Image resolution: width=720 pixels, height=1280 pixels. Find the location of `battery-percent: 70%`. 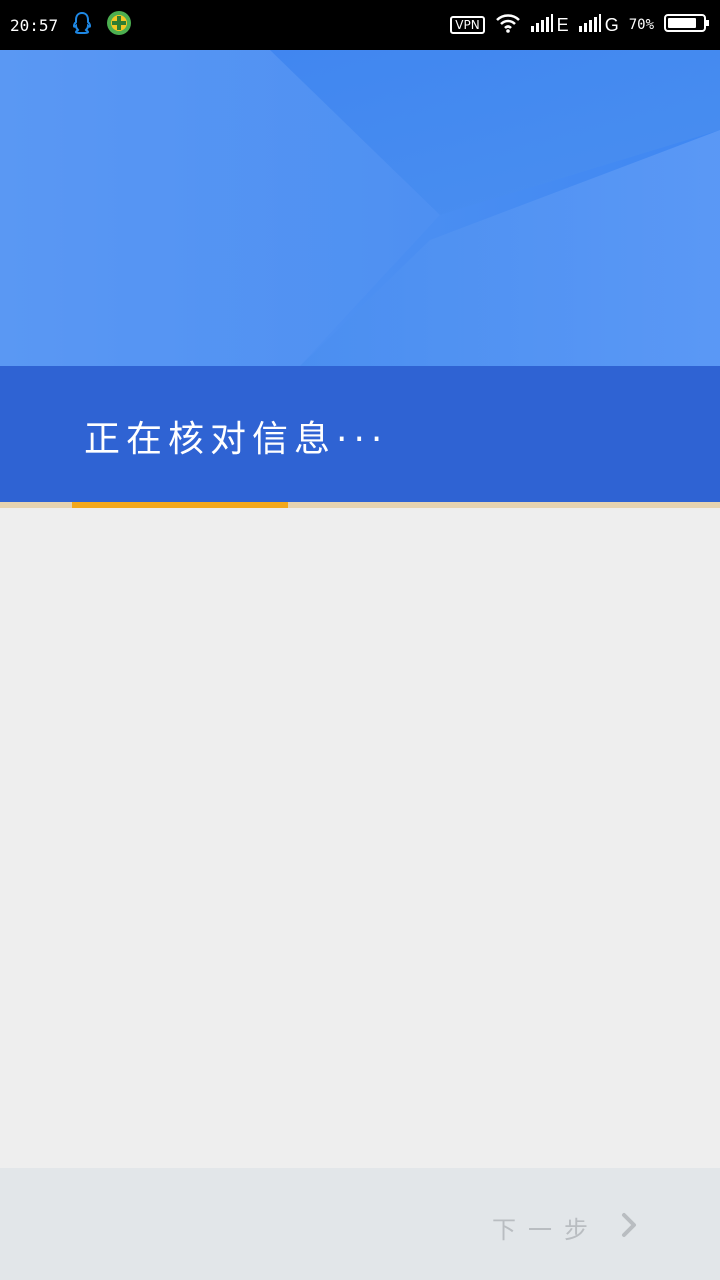

battery-percent: 70% is located at coordinates (641, 25).